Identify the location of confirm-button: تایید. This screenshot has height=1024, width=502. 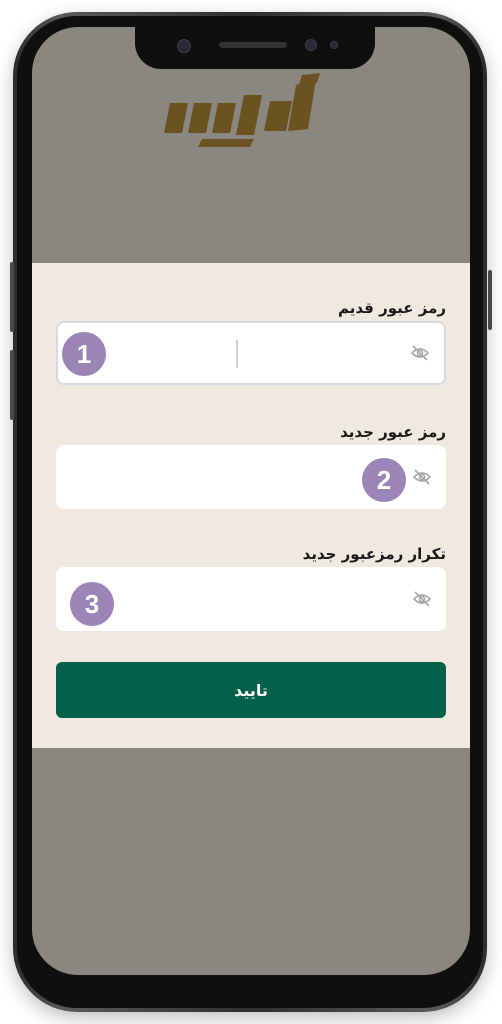
(251, 690).